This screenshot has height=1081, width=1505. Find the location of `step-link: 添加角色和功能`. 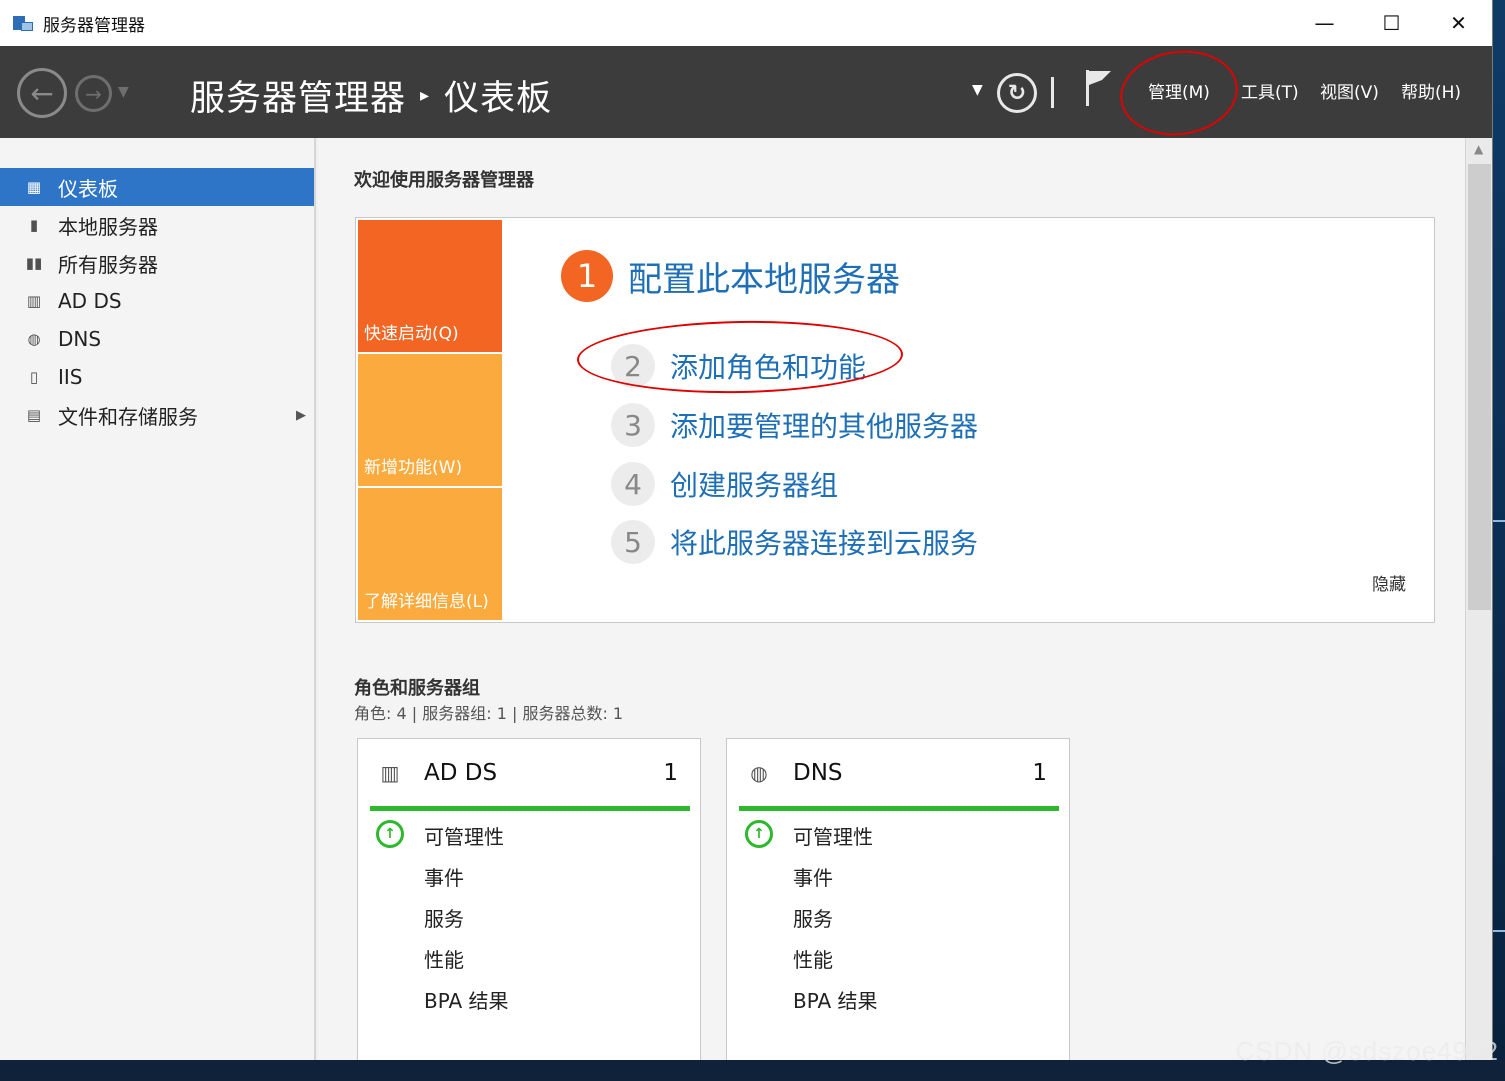

step-link: 添加角色和功能 is located at coordinates (768, 366).